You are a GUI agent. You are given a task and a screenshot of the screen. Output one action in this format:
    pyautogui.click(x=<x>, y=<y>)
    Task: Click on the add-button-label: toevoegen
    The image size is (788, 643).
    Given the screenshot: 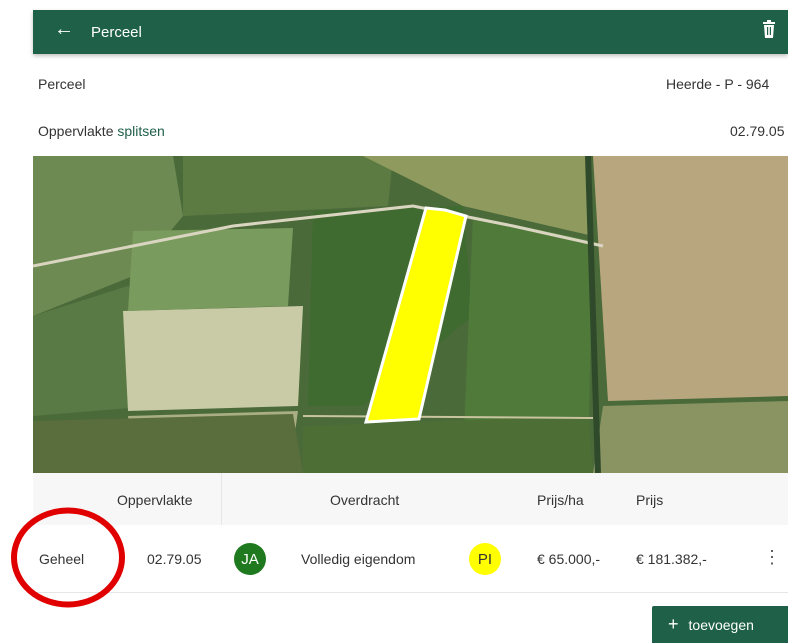 What is the action you would take?
    pyautogui.click(x=721, y=624)
    